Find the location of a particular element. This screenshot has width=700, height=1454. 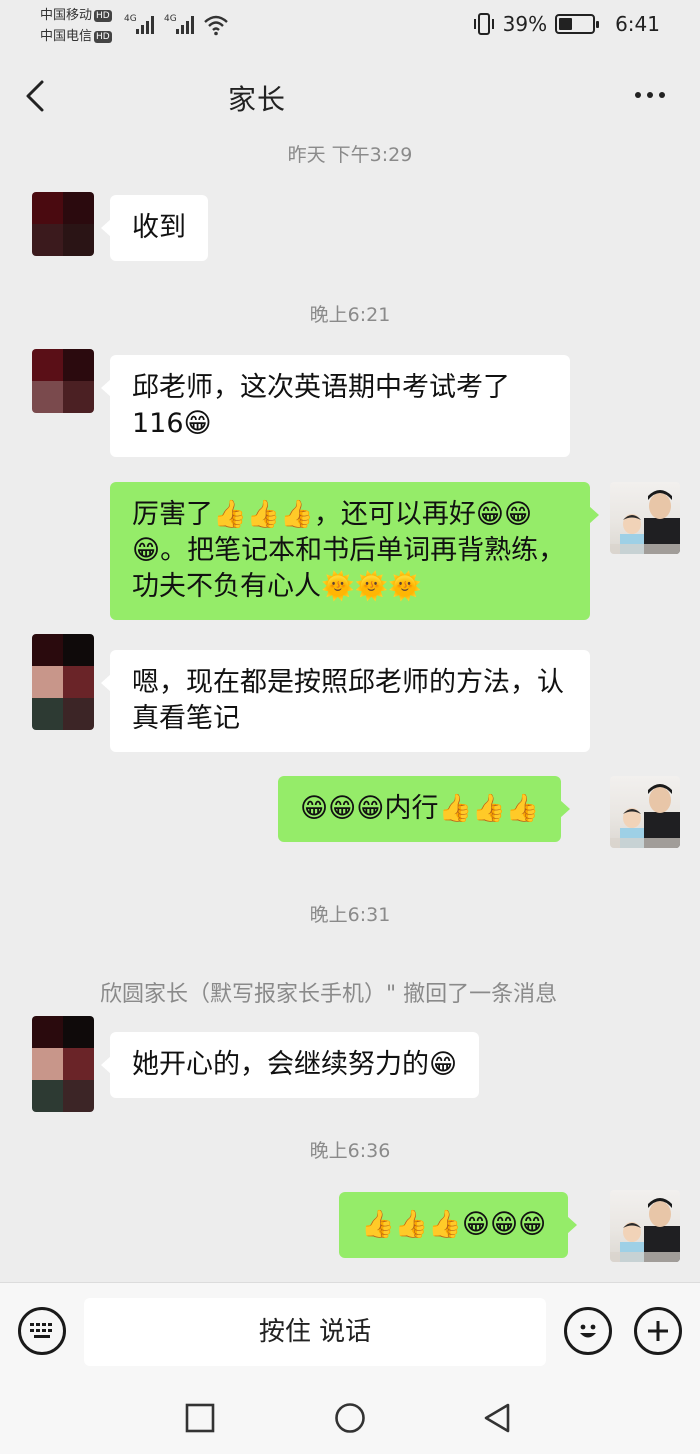

message-bubble-incoming: 她开心的，会继续努力的😁 is located at coordinates (290, 1065).